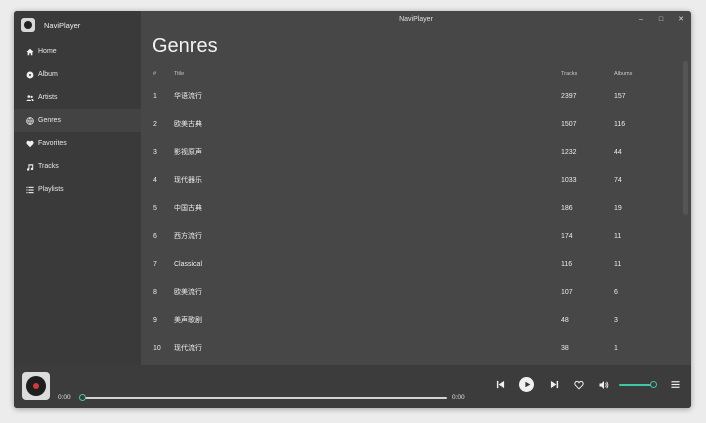 This screenshot has height=423, width=706. I want to click on track-count: 2397, so click(569, 96).